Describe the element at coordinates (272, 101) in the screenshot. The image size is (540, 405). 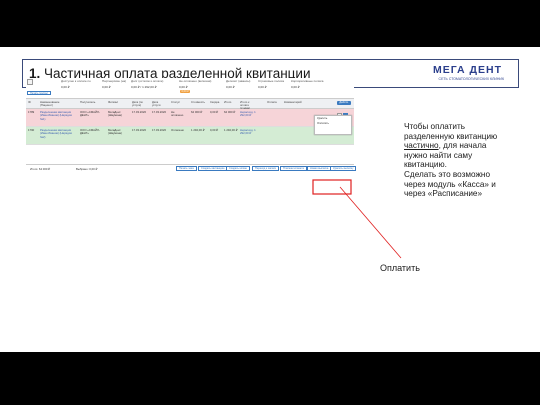
I see `col-header: Оплата` at that location.